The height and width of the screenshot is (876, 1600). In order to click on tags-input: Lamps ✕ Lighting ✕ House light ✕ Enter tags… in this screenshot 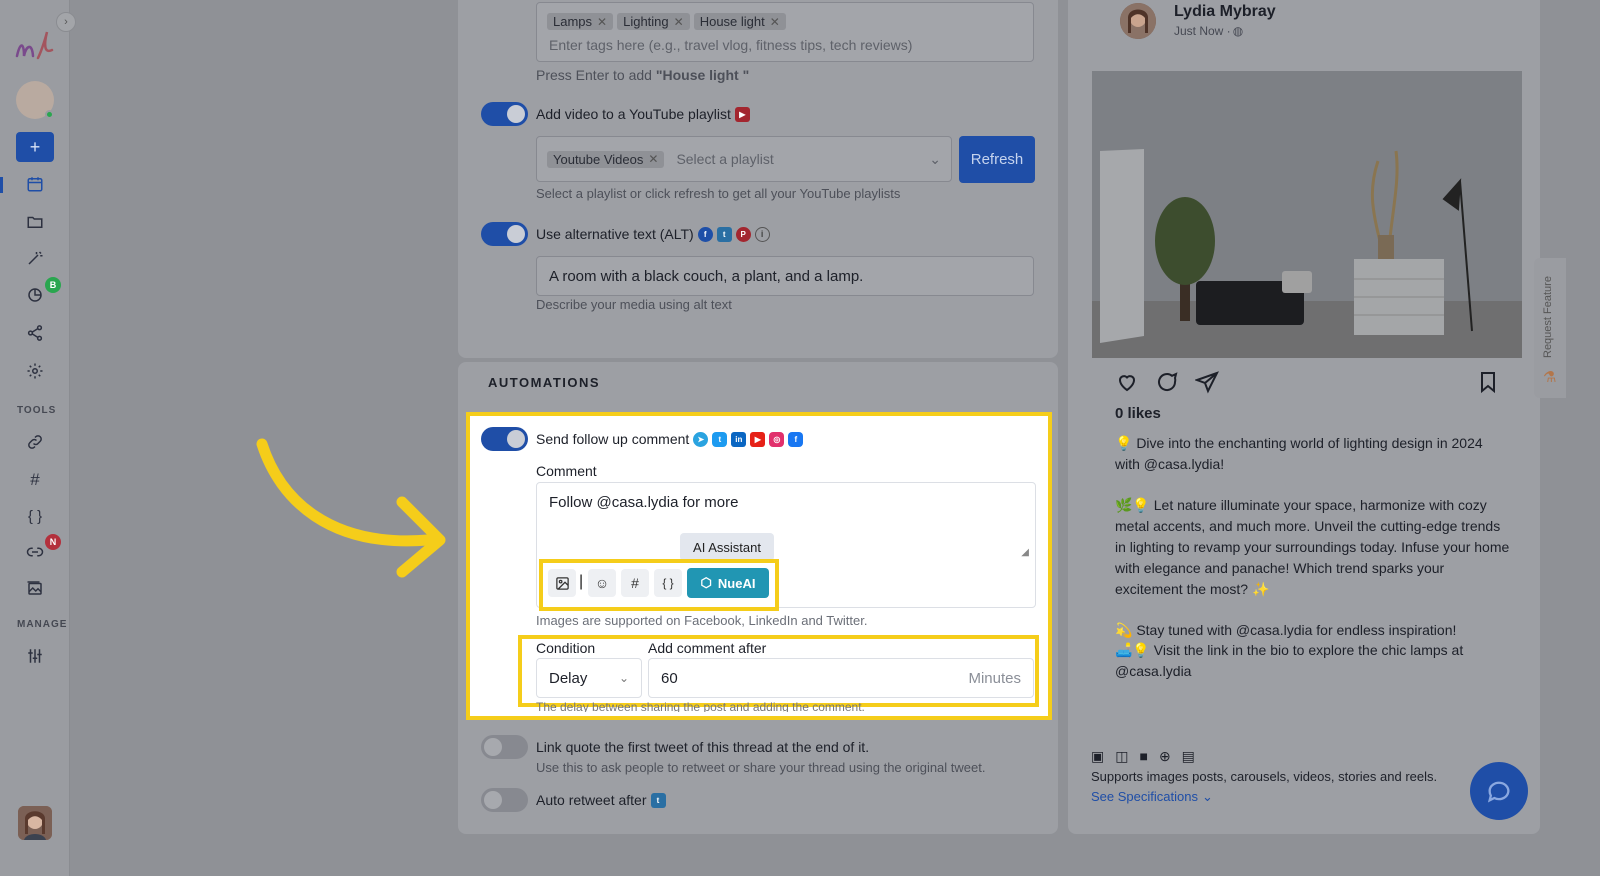, I will do `click(785, 32)`.